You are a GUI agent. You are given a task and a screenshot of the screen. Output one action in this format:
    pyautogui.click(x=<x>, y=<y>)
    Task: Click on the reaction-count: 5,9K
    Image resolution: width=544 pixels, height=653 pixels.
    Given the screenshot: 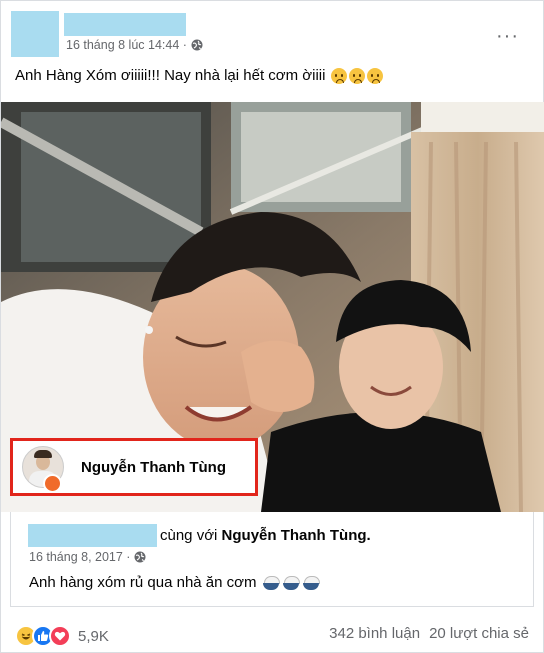 What is the action you would take?
    pyautogui.click(x=93, y=636)
    